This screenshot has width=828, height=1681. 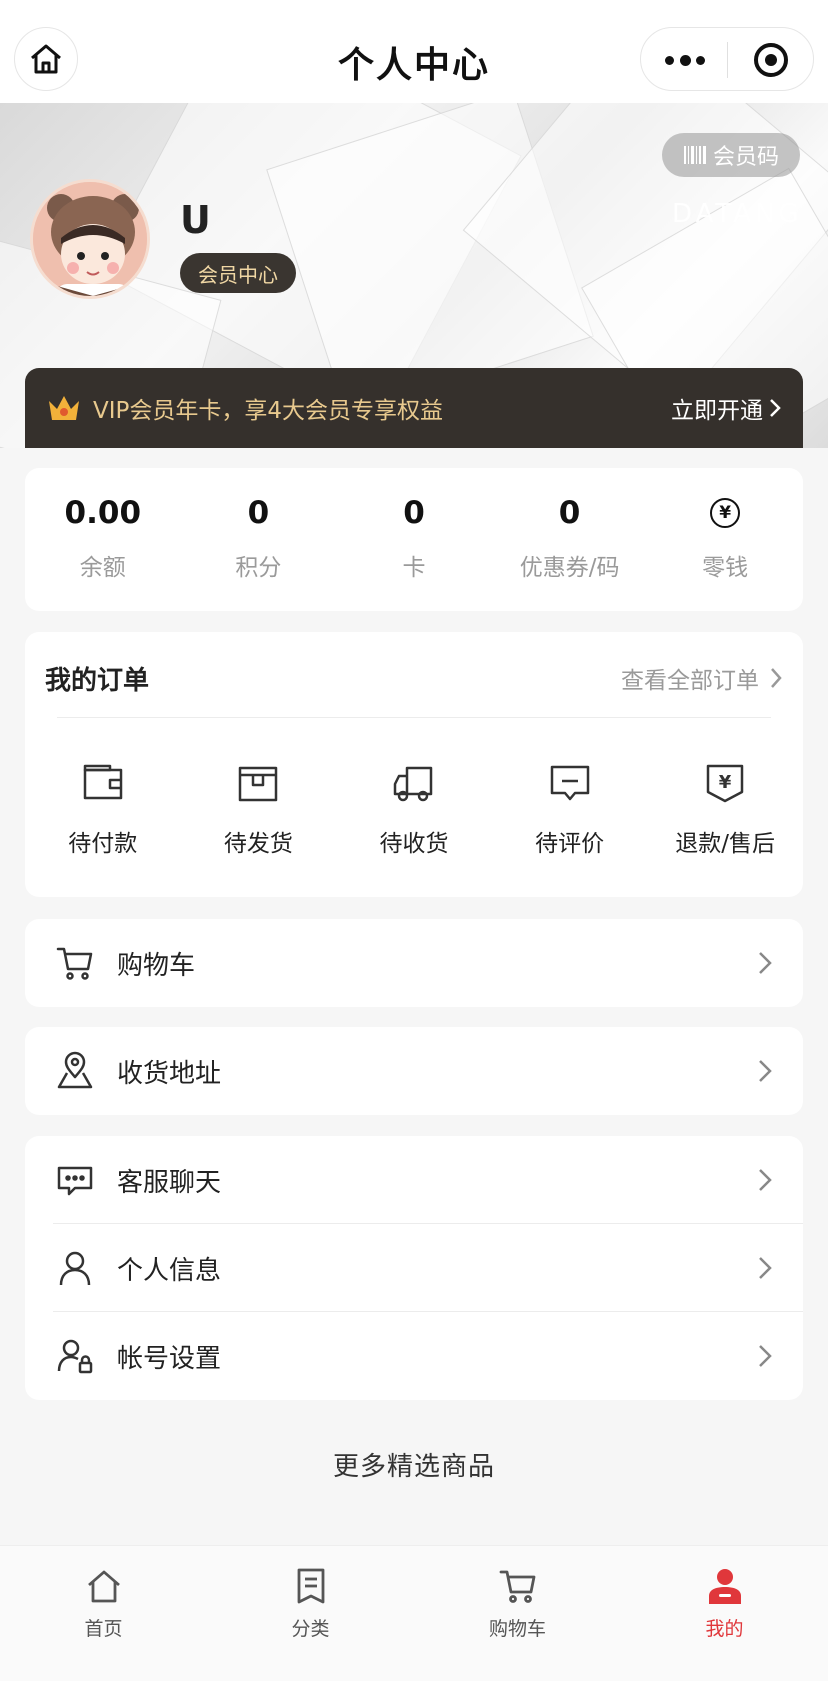 What do you see at coordinates (414, 844) in the screenshot?
I see `order-label: 待收货` at bounding box center [414, 844].